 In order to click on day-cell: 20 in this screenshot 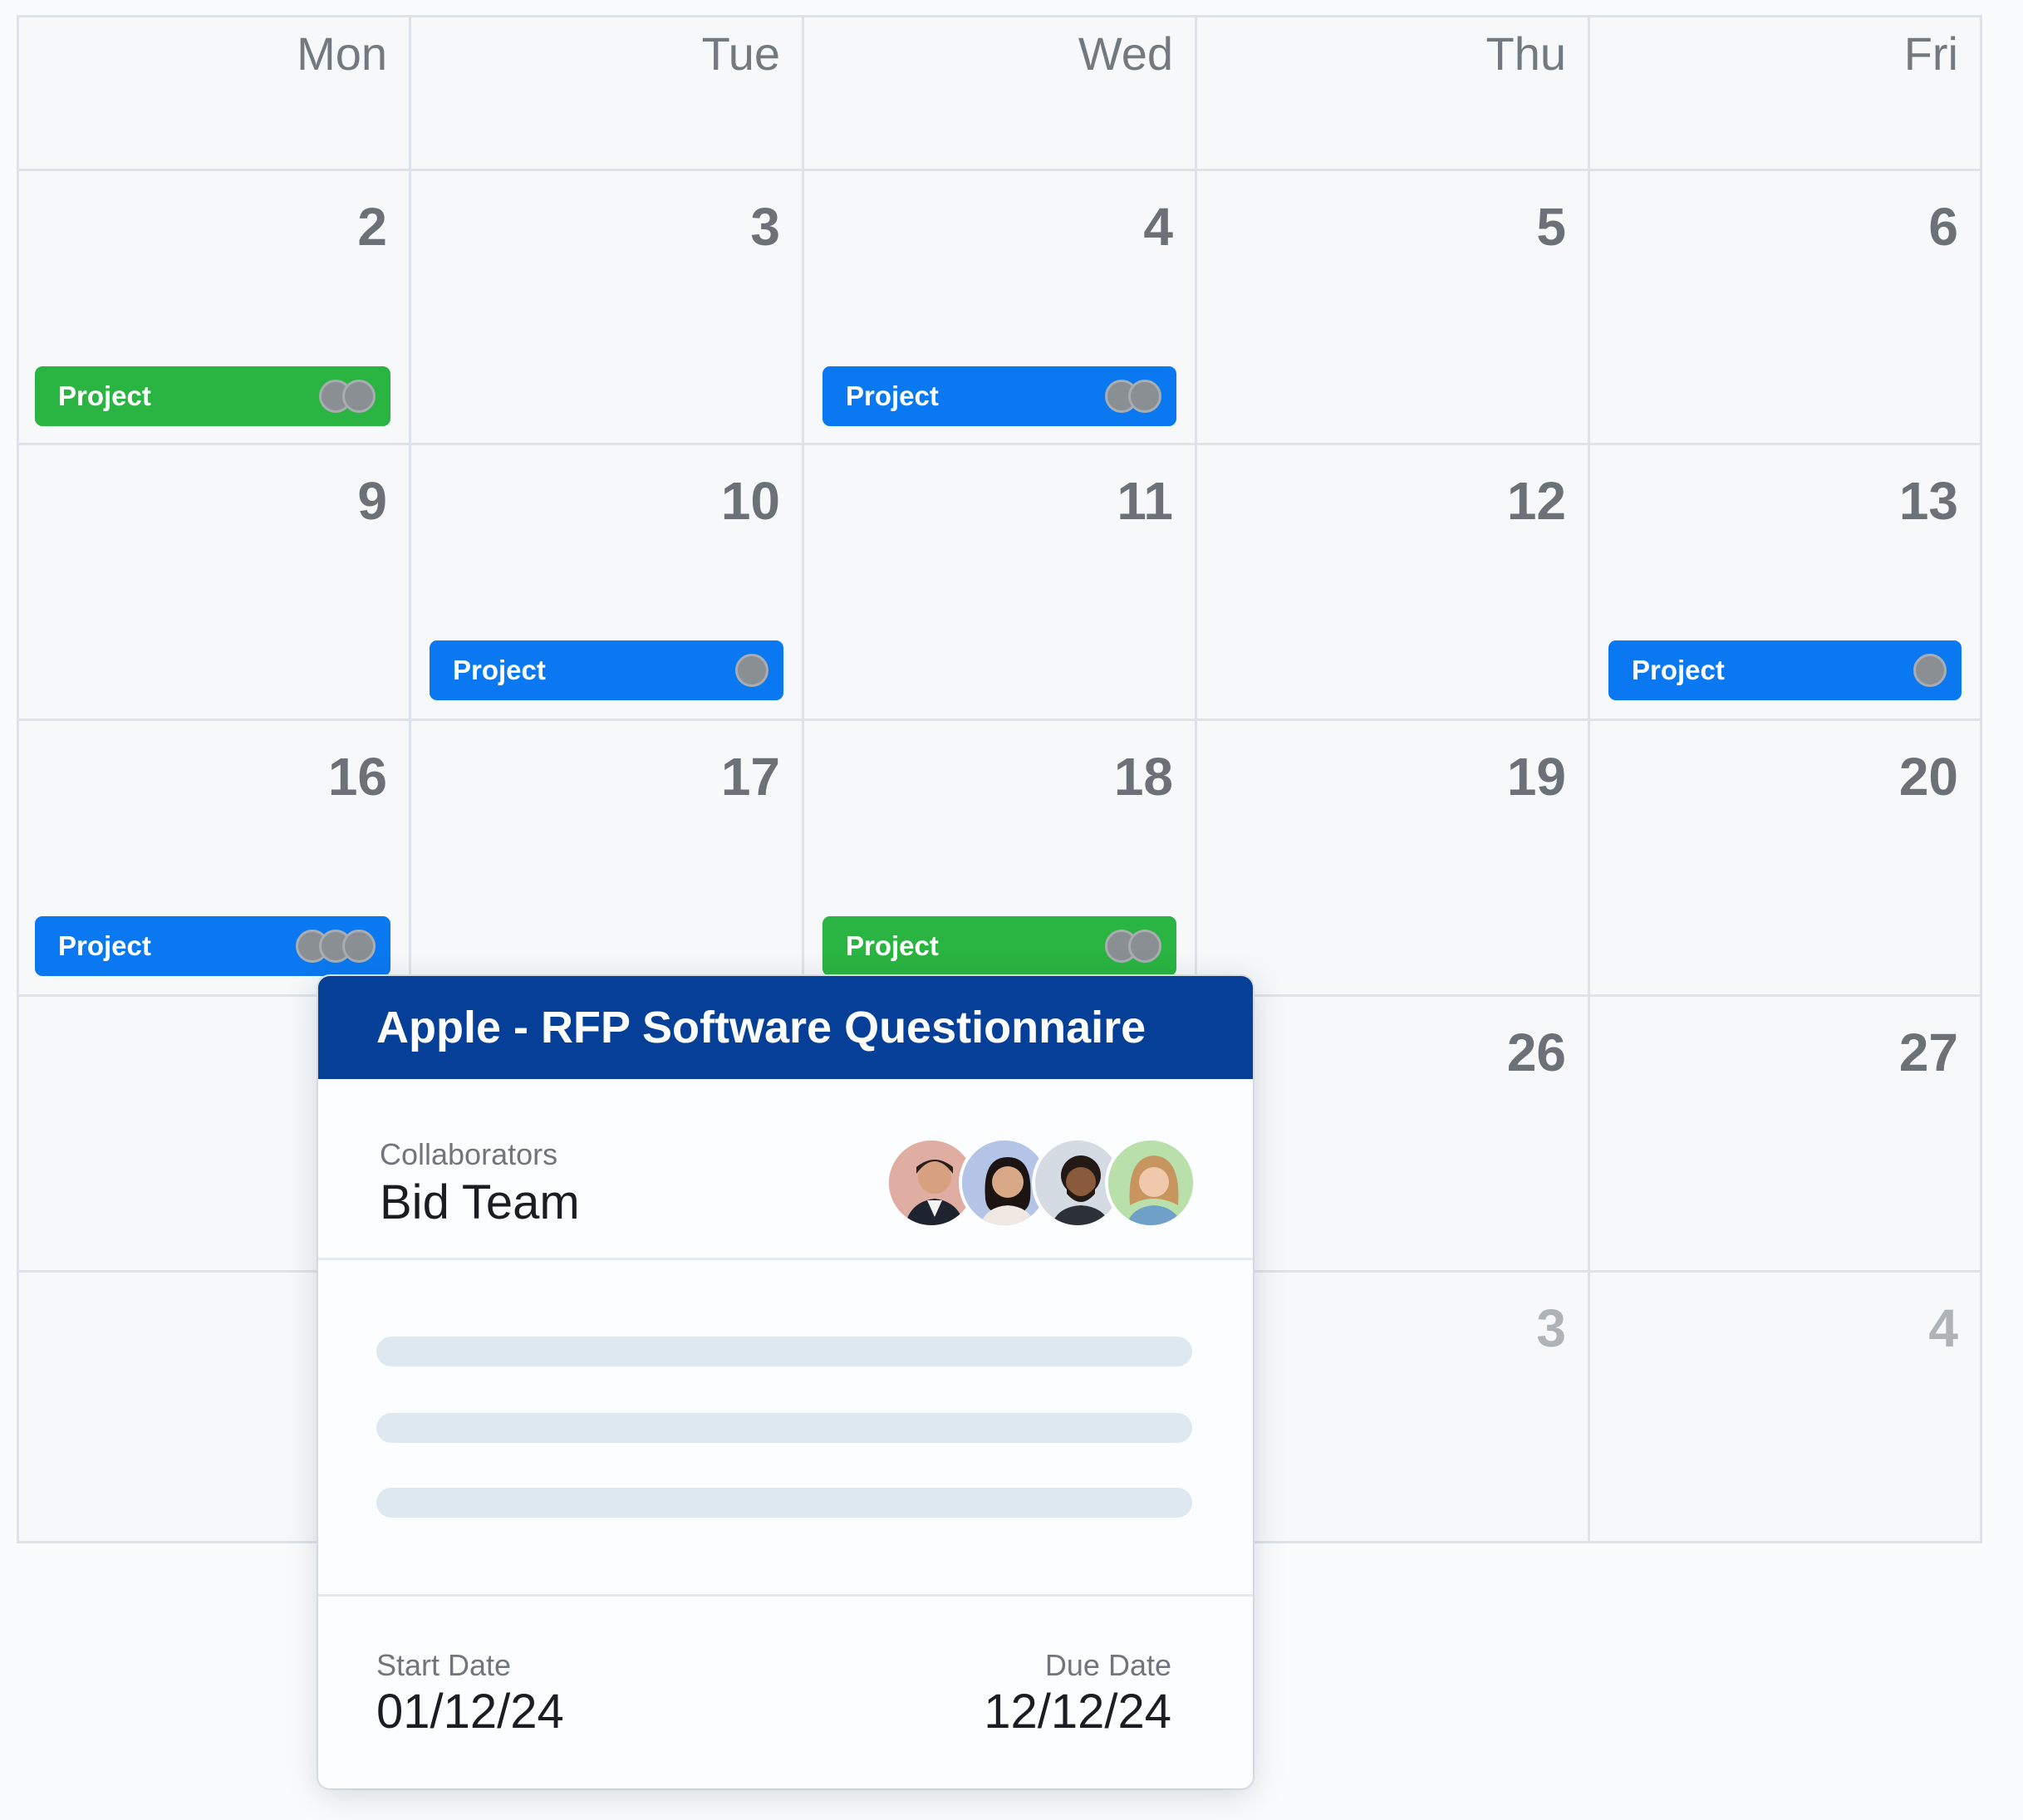, I will do `click(1786, 859)`.